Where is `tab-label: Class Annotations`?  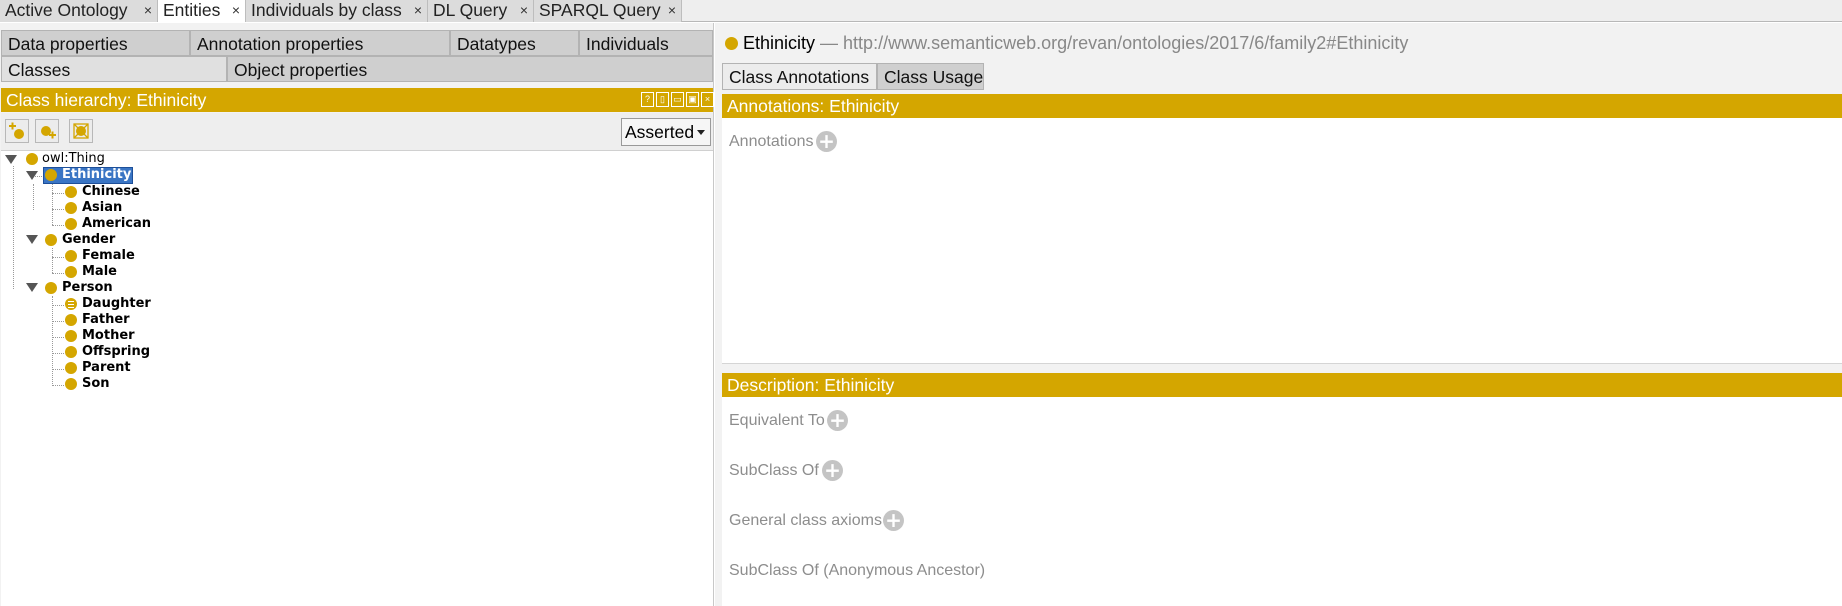
tab-label: Class Annotations is located at coordinates (799, 77).